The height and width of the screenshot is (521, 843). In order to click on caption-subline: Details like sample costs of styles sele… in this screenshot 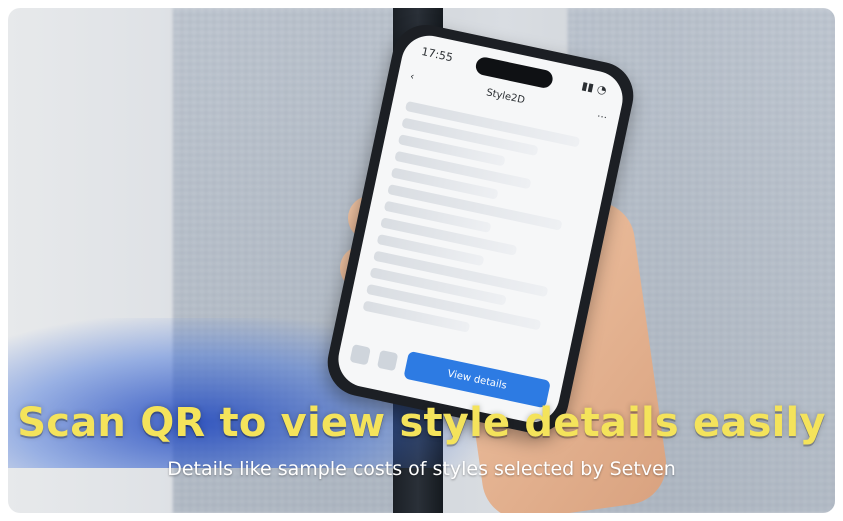, I will do `click(421, 469)`.